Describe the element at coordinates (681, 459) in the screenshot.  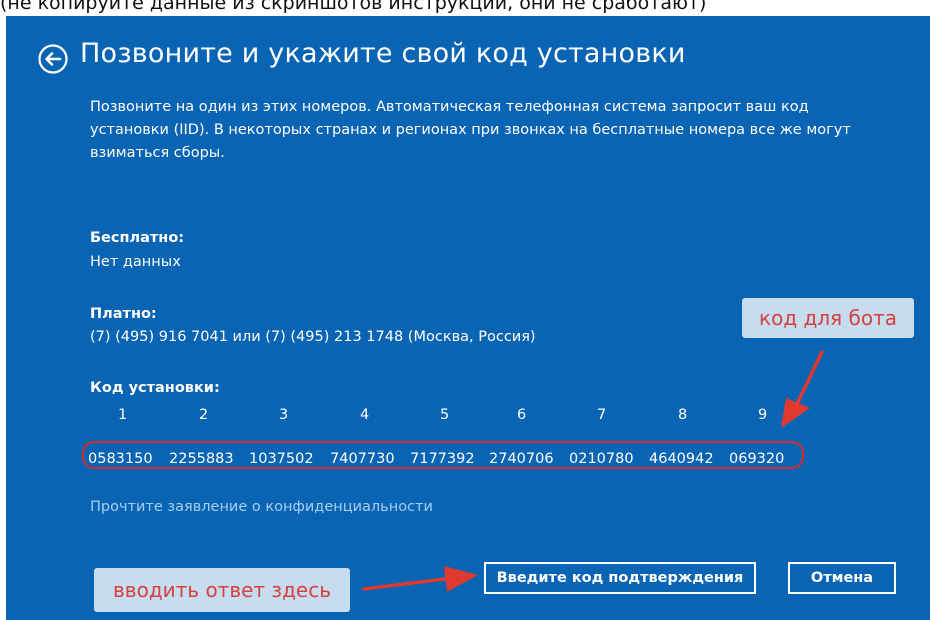
I see `install-code-group: 4640942` at that location.